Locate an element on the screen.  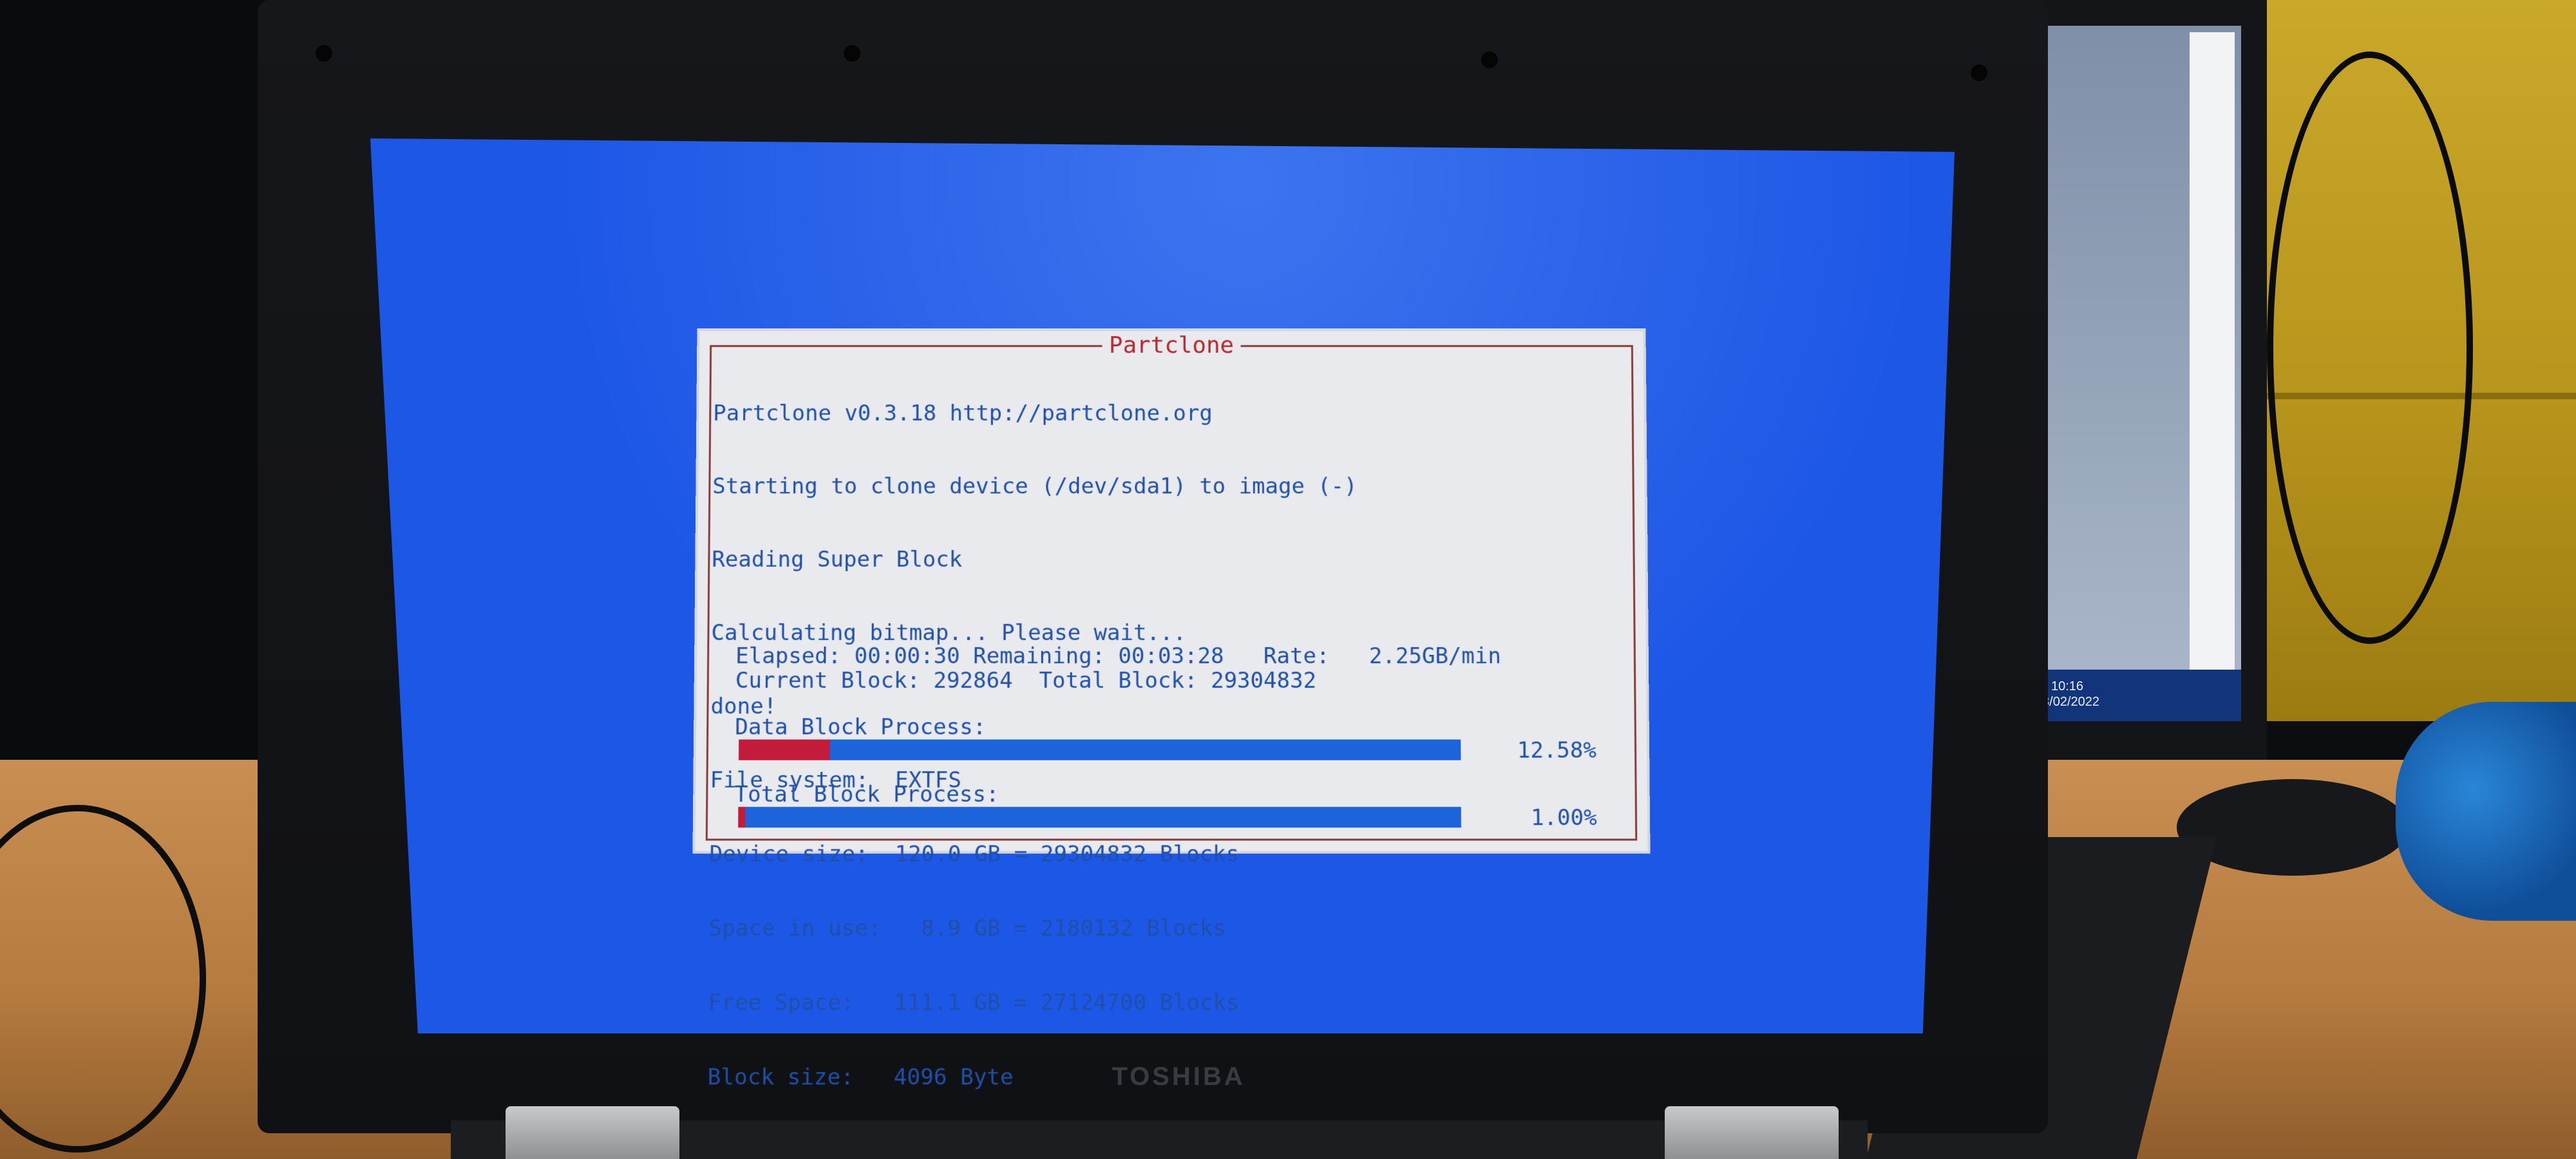
total-block-percent: 1.00% is located at coordinates (1564, 818).